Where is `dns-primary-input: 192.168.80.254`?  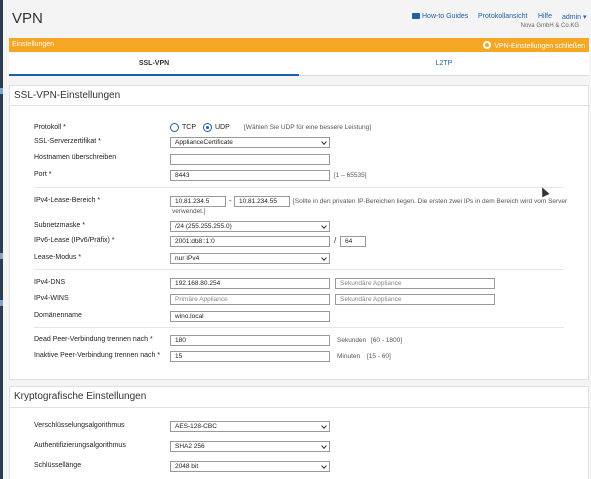 dns-primary-input: 192.168.80.254 is located at coordinates (250, 283).